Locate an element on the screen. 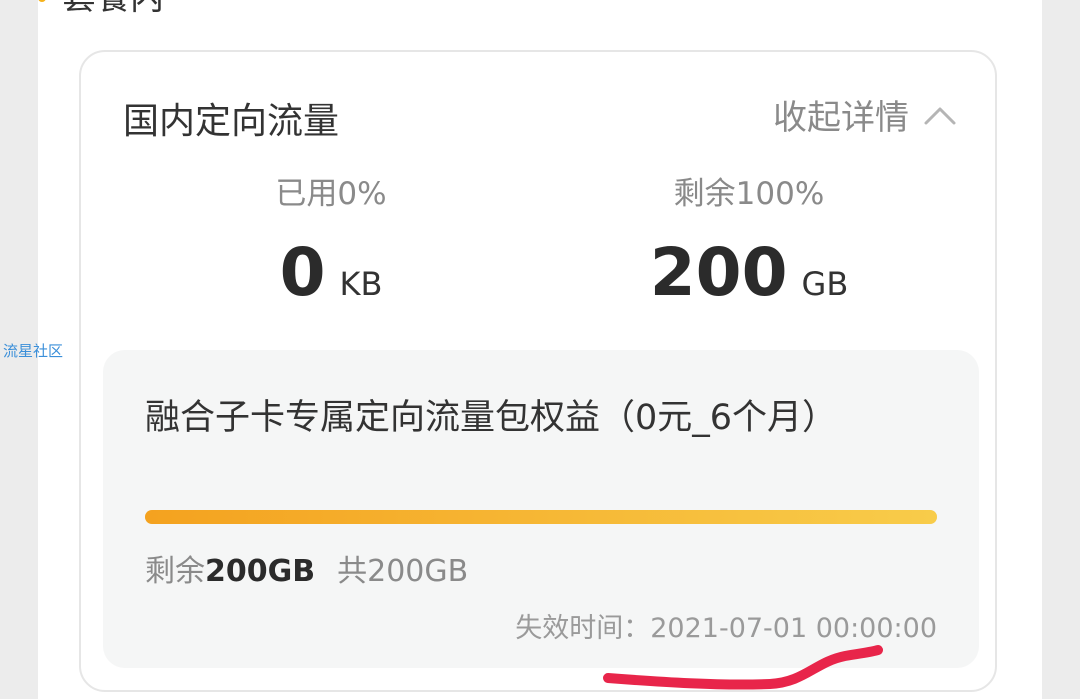 This screenshot has width=1080, height=699. remaining-prefix: 剩余 is located at coordinates (175, 571).